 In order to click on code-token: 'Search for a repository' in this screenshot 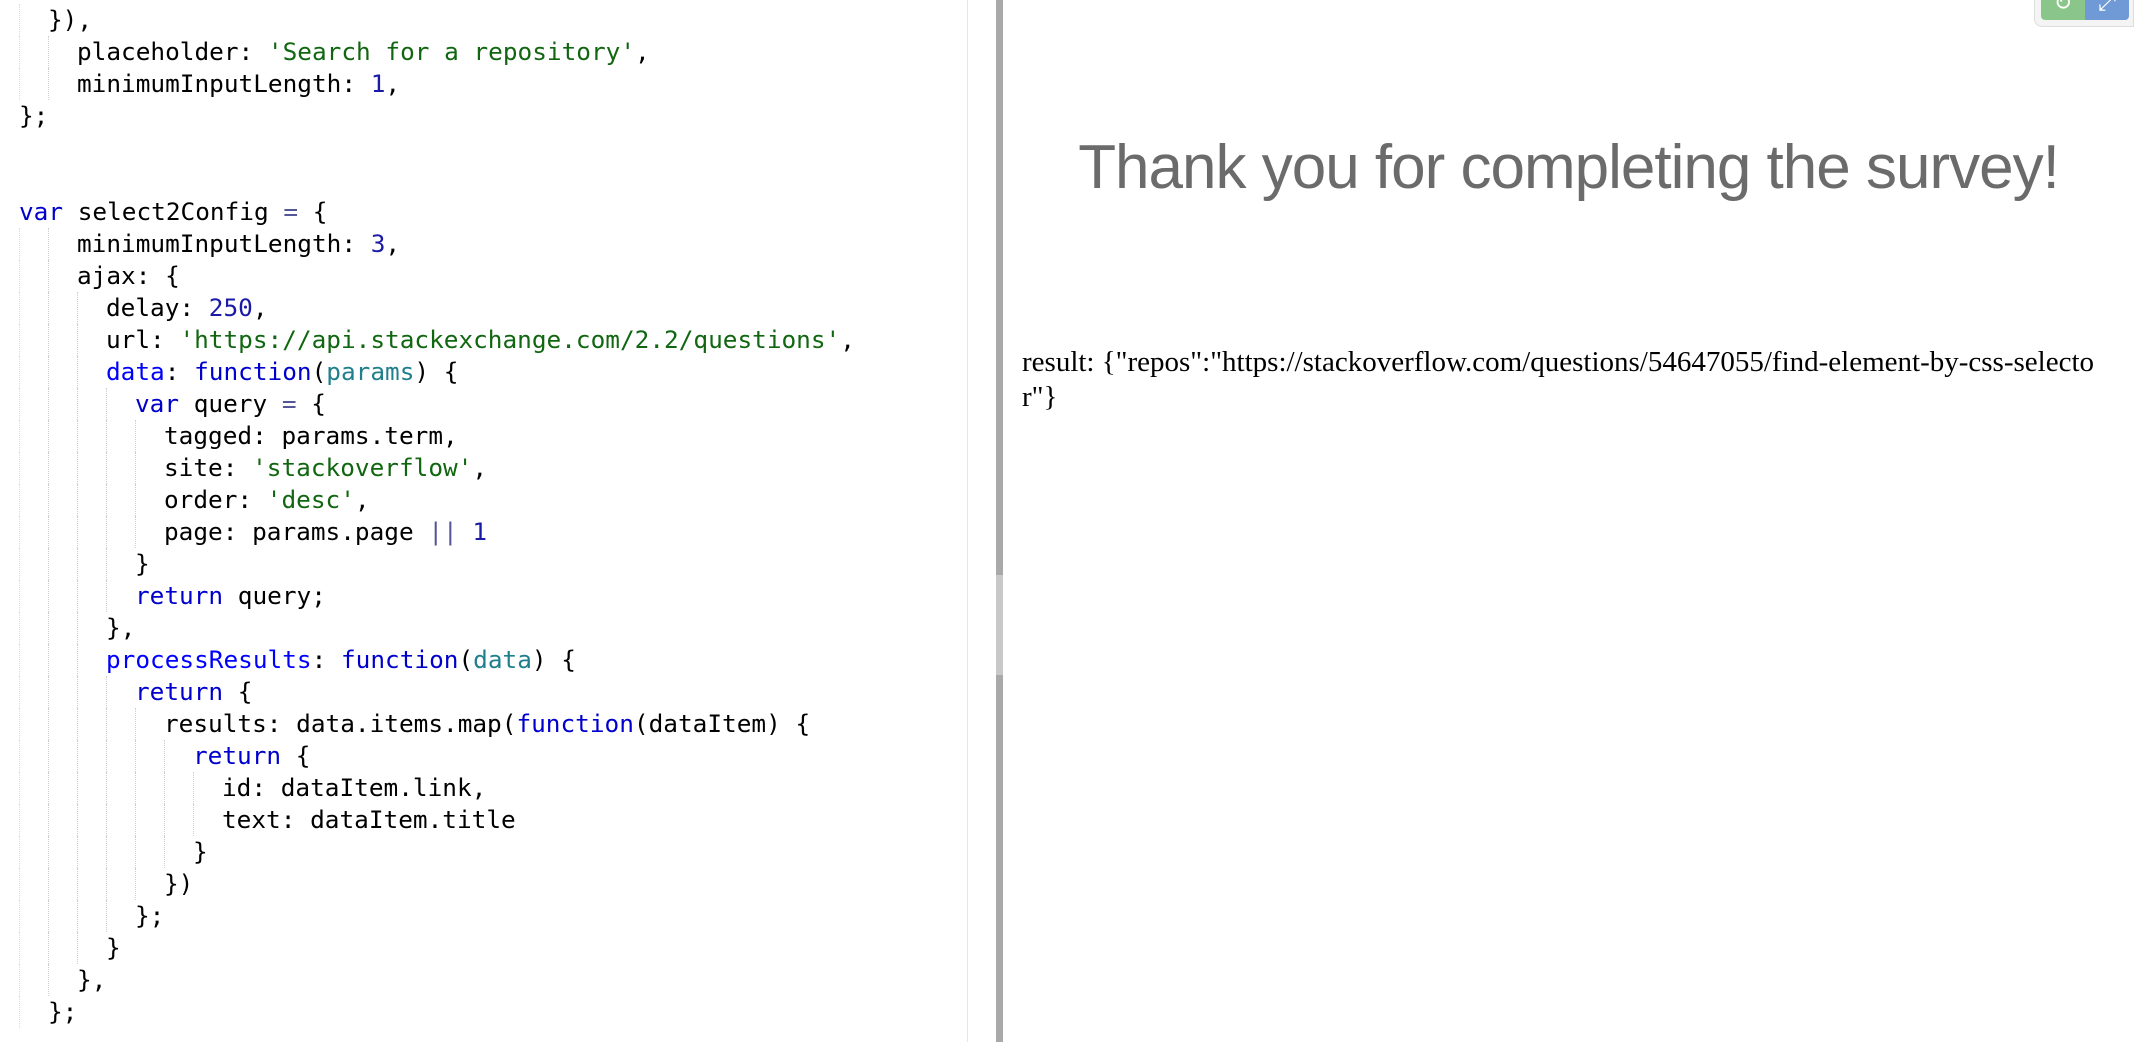, I will do `click(451, 51)`.